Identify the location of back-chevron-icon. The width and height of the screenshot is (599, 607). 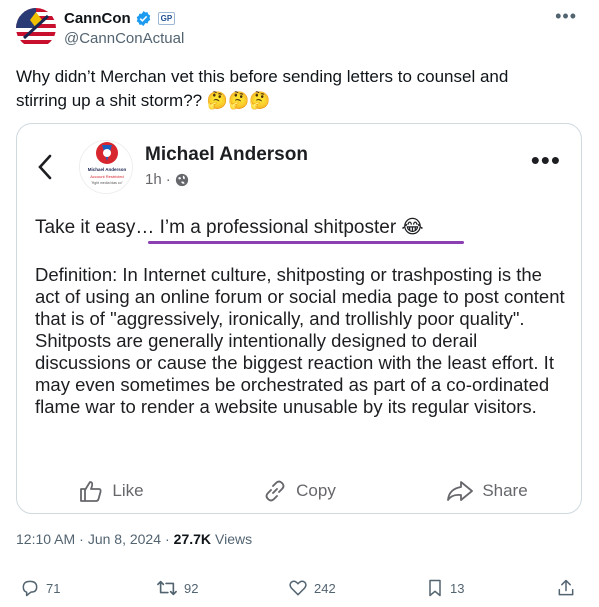
(45, 167).